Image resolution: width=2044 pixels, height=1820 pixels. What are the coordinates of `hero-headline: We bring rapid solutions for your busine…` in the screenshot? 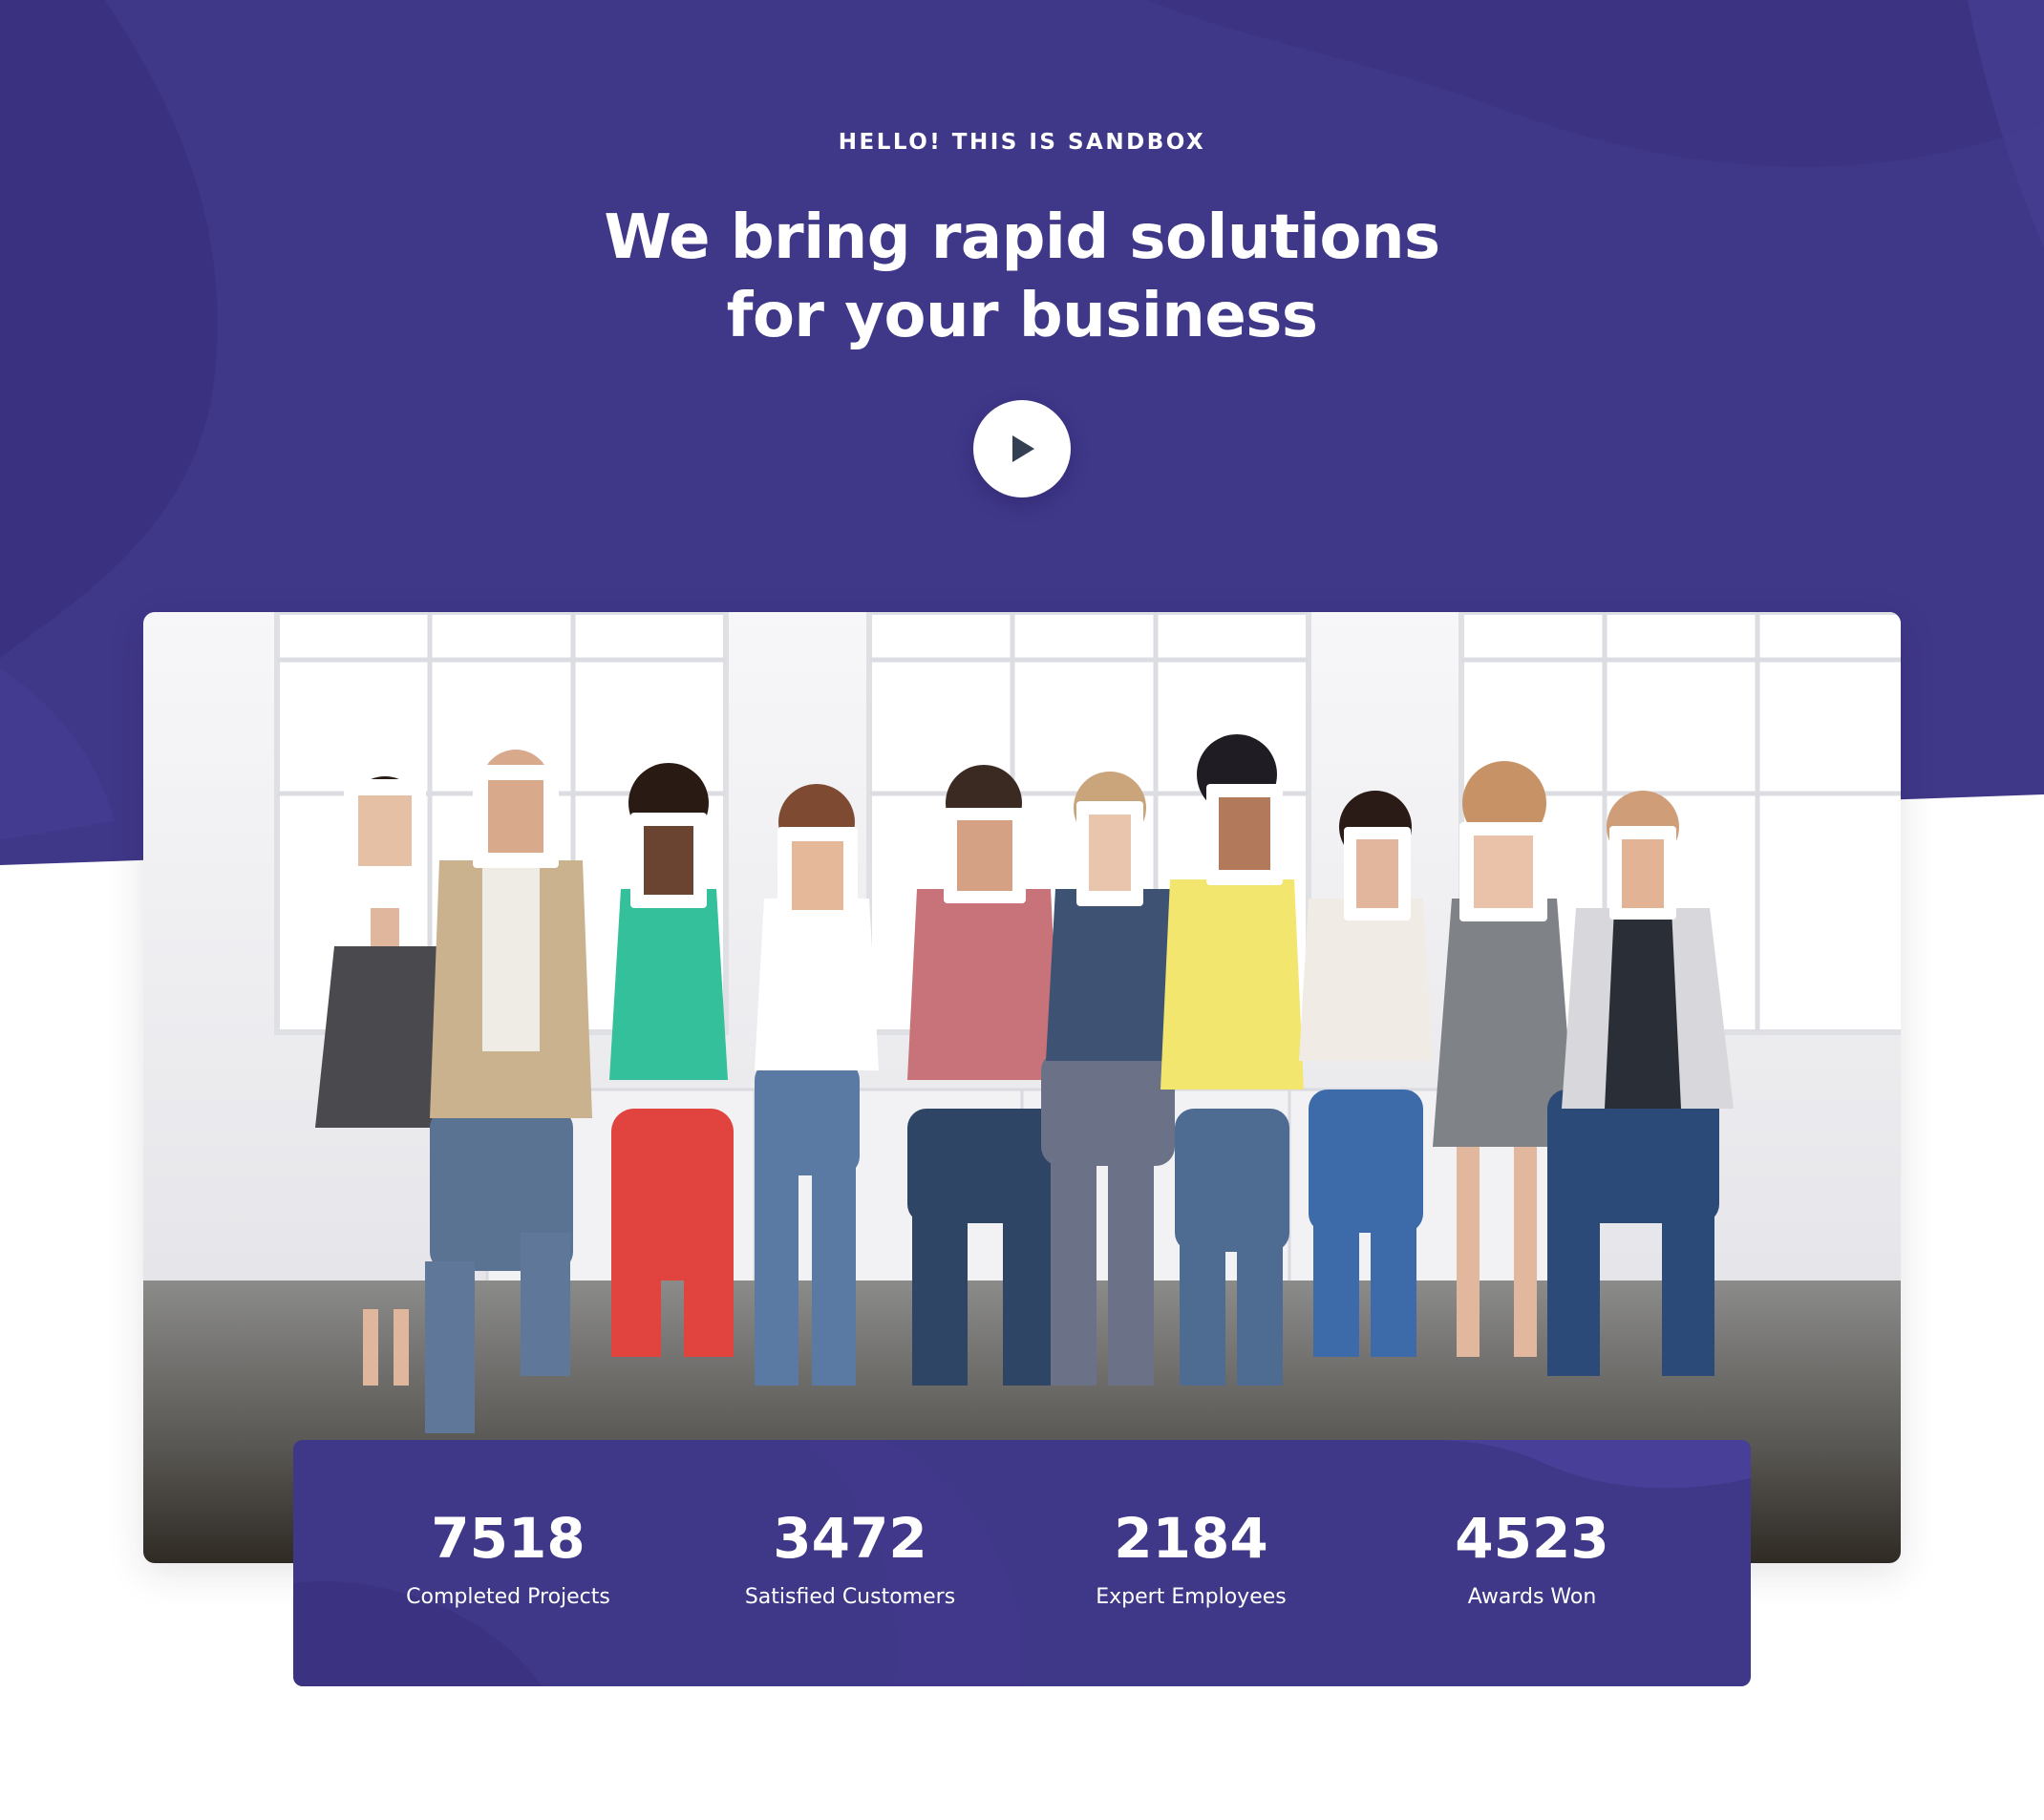 It's located at (1022, 277).